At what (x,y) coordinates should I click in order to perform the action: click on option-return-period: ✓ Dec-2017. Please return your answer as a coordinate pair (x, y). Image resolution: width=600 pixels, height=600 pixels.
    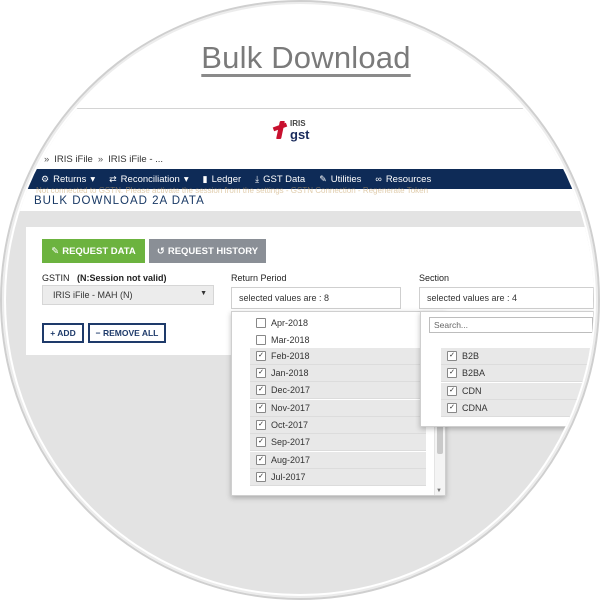
    Looking at the image, I should click on (338, 390).